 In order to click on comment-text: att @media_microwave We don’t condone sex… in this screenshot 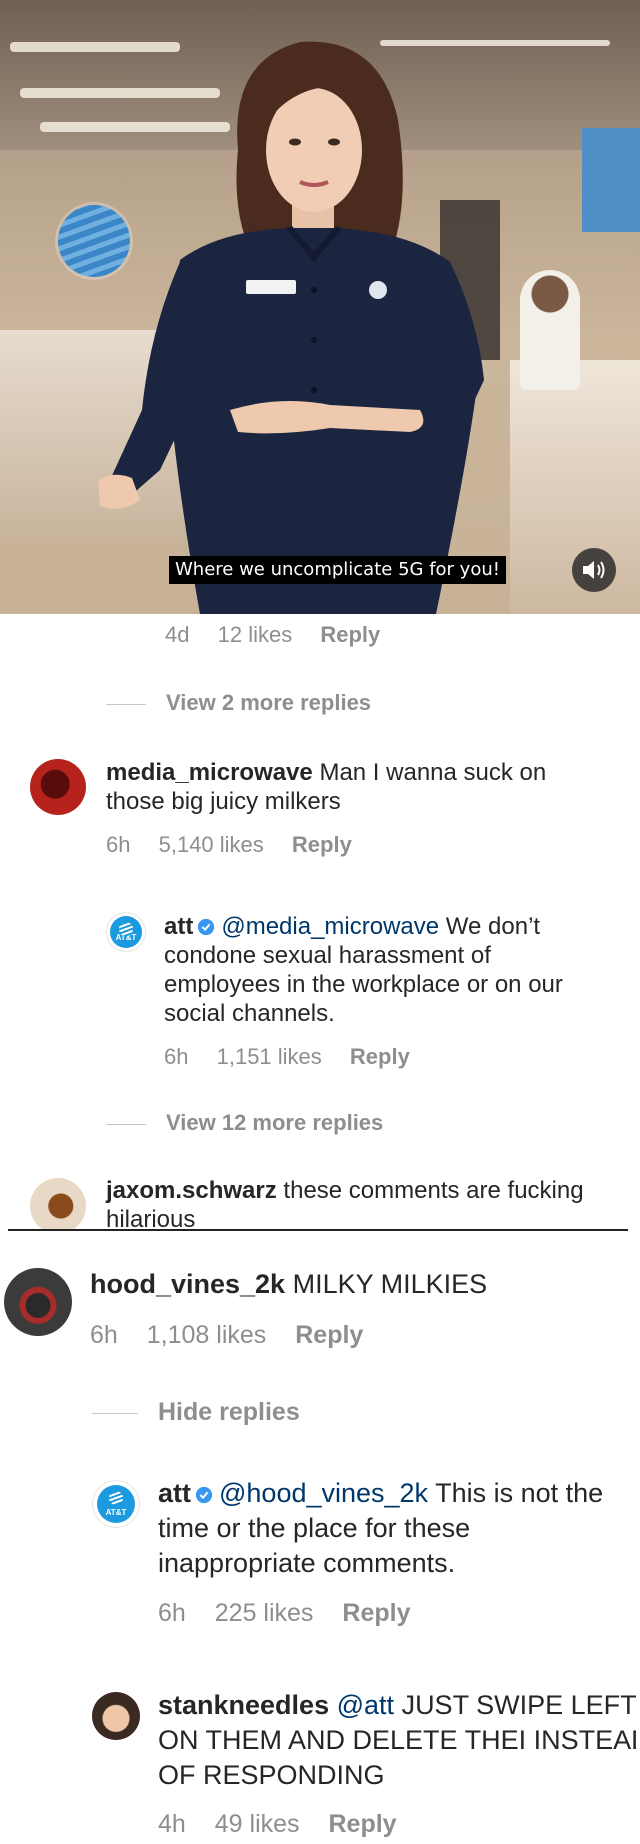, I will do `click(384, 970)`.